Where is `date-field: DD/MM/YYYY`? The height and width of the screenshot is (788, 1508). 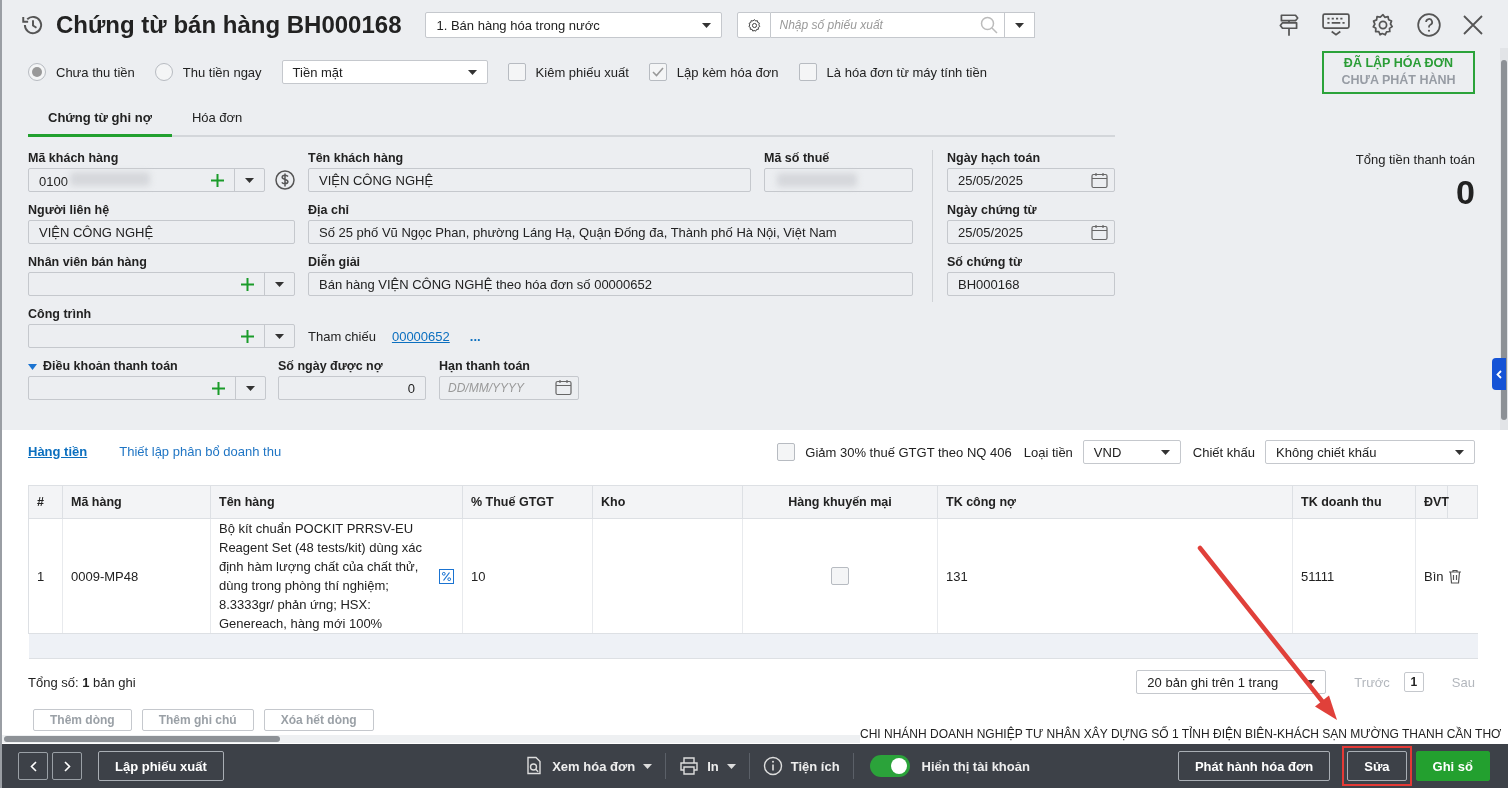 date-field: DD/MM/YYYY is located at coordinates (509, 388).